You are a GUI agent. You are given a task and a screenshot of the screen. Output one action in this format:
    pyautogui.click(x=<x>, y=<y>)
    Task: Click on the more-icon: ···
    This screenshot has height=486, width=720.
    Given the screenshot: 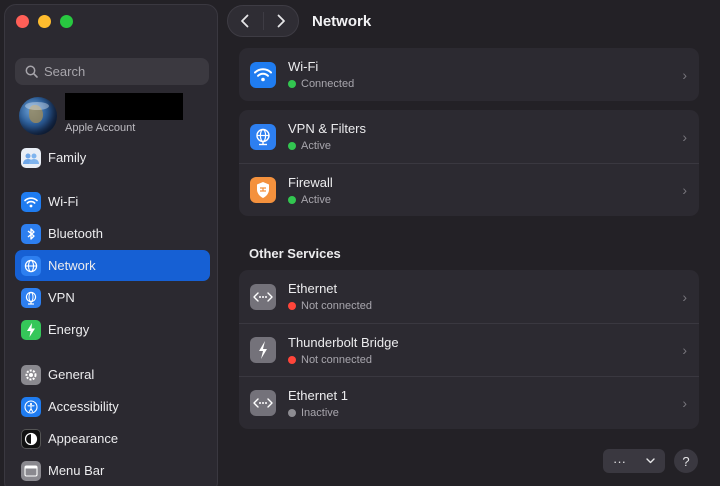 What is the action you would take?
    pyautogui.click(x=619, y=461)
    